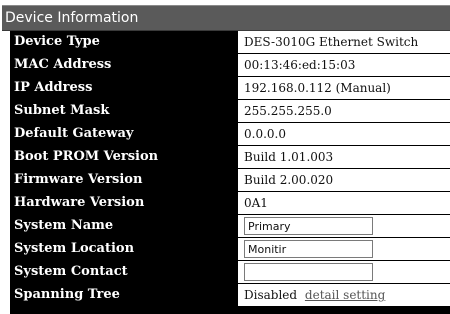 The image size is (450, 314). I want to click on row-subnet-mask: Subnet Mask 255.255.255.0, so click(230, 111).